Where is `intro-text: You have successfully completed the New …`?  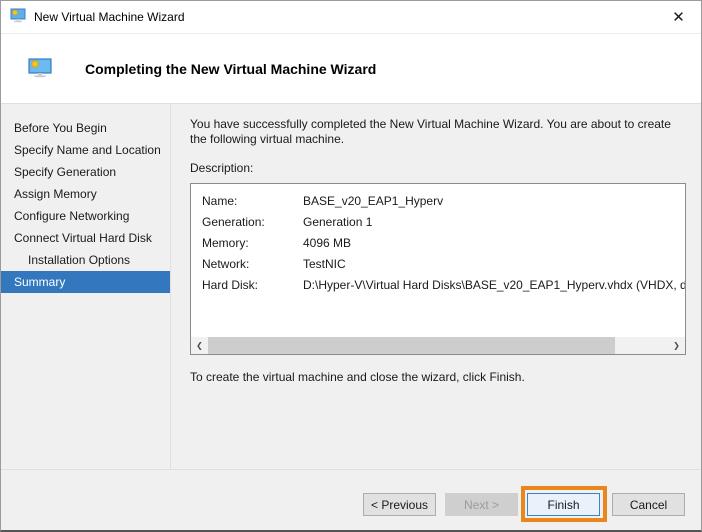
intro-text: You have successfully completed the New … is located at coordinates (430, 131).